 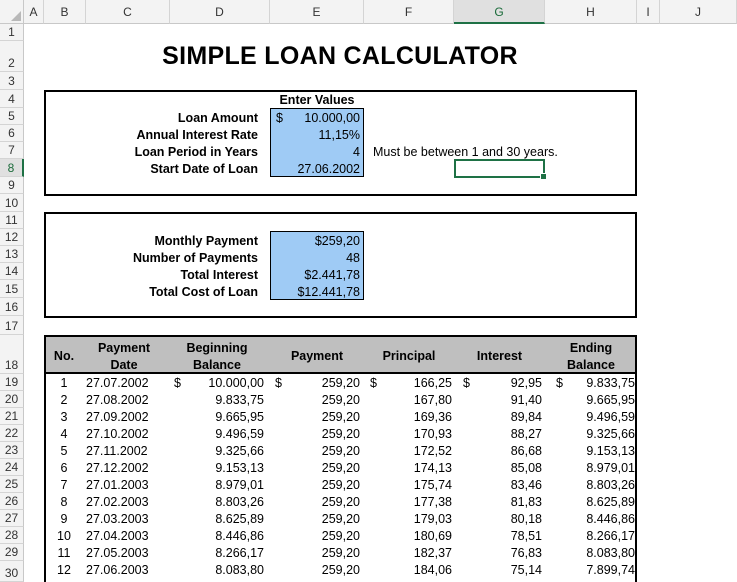 What do you see at coordinates (416, 434) in the screenshot?
I see `schedule-principal-cell: 170,93` at bounding box center [416, 434].